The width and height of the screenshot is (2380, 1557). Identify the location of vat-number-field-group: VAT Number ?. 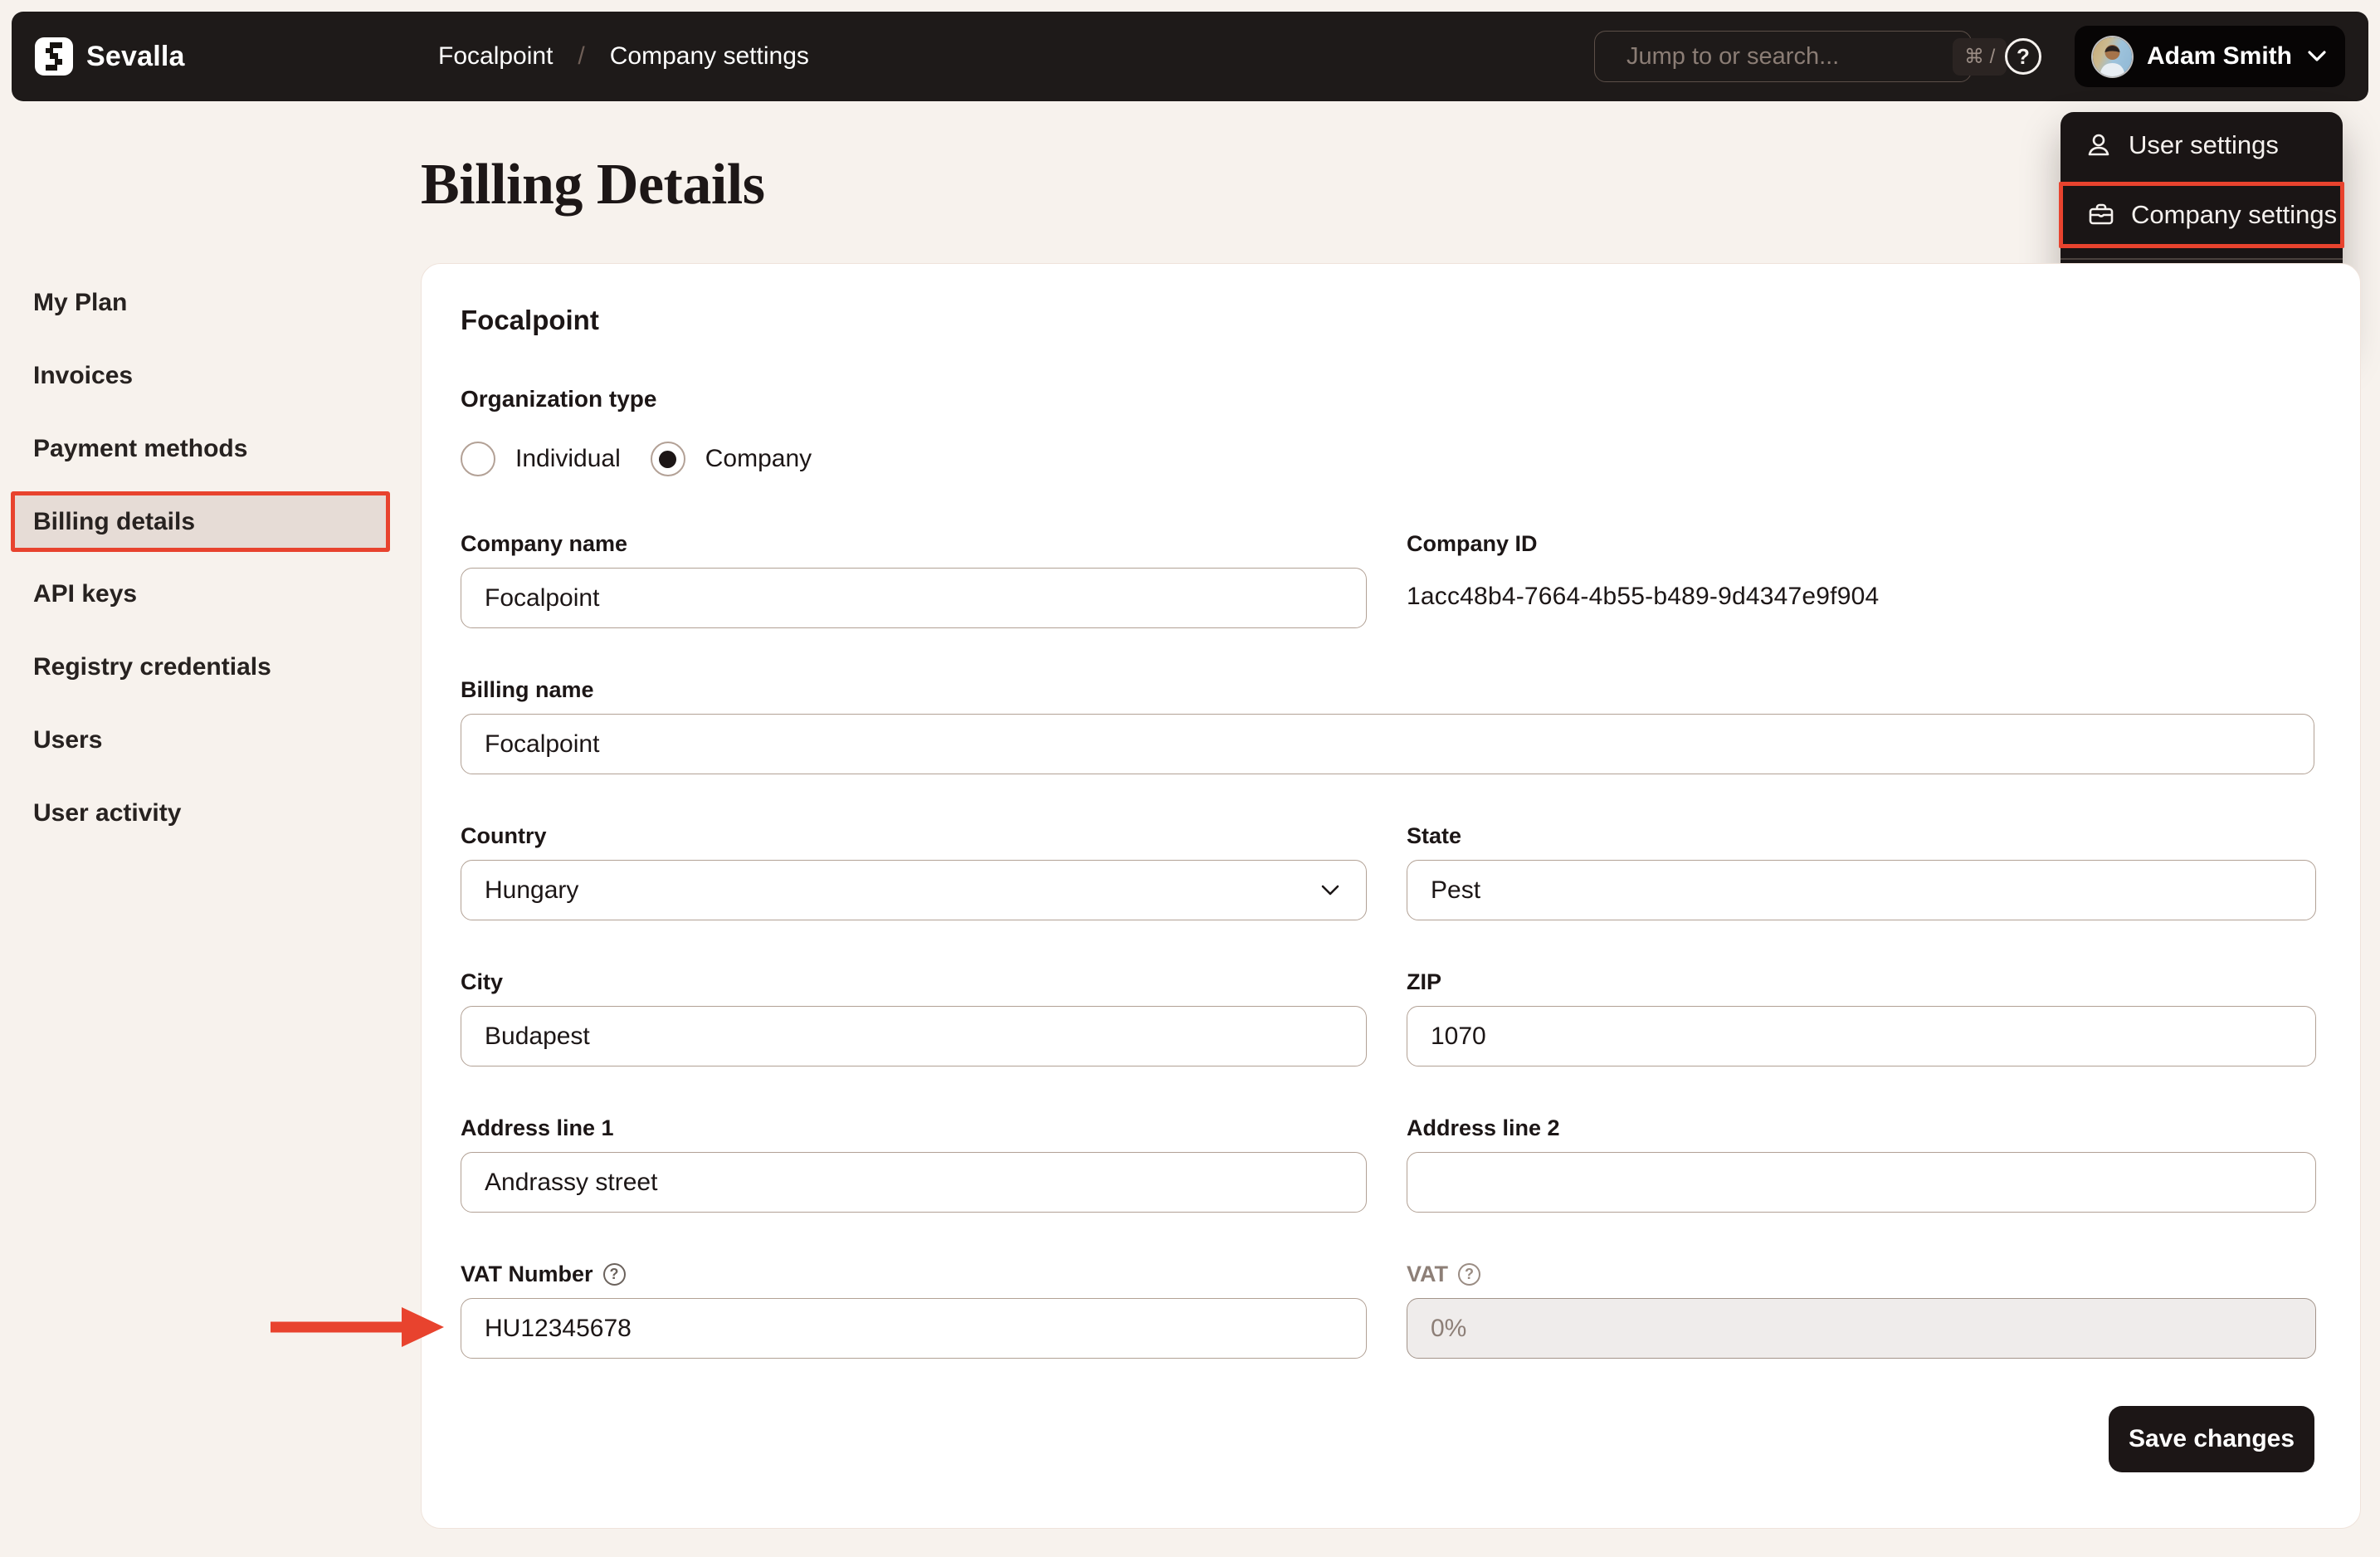
(914, 1309).